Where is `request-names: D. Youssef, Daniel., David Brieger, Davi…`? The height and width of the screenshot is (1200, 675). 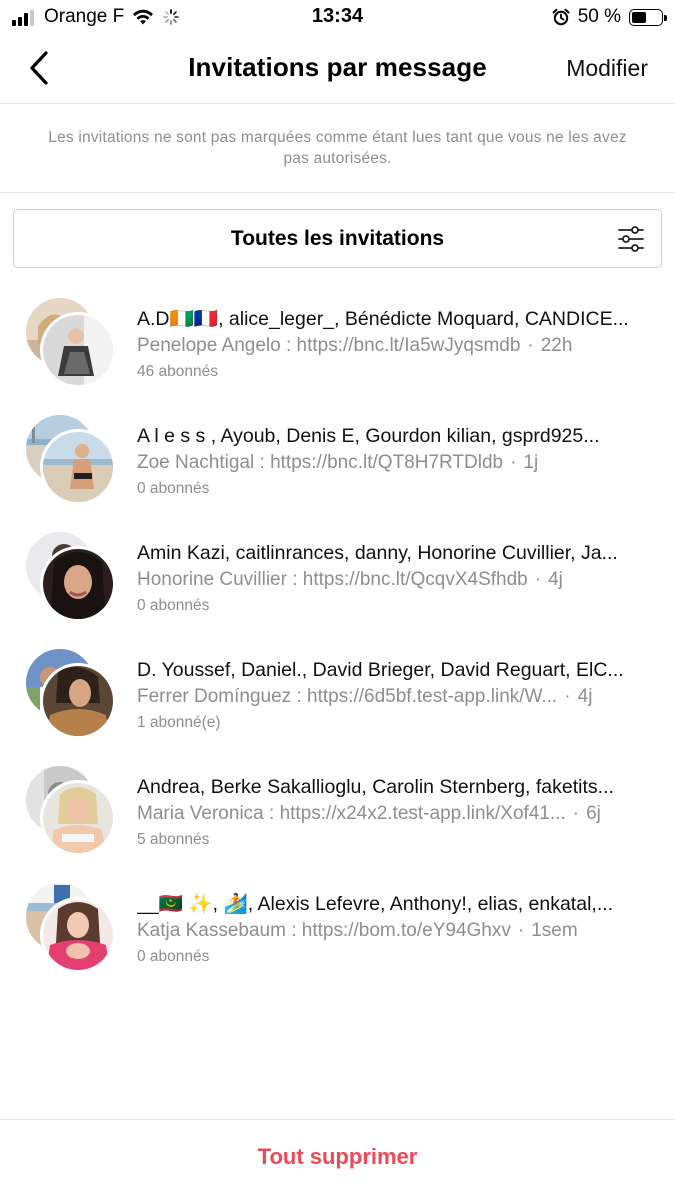 request-names: D. Youssef, Daniel., David Brieger, Davi… is located at coordinates (380, 670).